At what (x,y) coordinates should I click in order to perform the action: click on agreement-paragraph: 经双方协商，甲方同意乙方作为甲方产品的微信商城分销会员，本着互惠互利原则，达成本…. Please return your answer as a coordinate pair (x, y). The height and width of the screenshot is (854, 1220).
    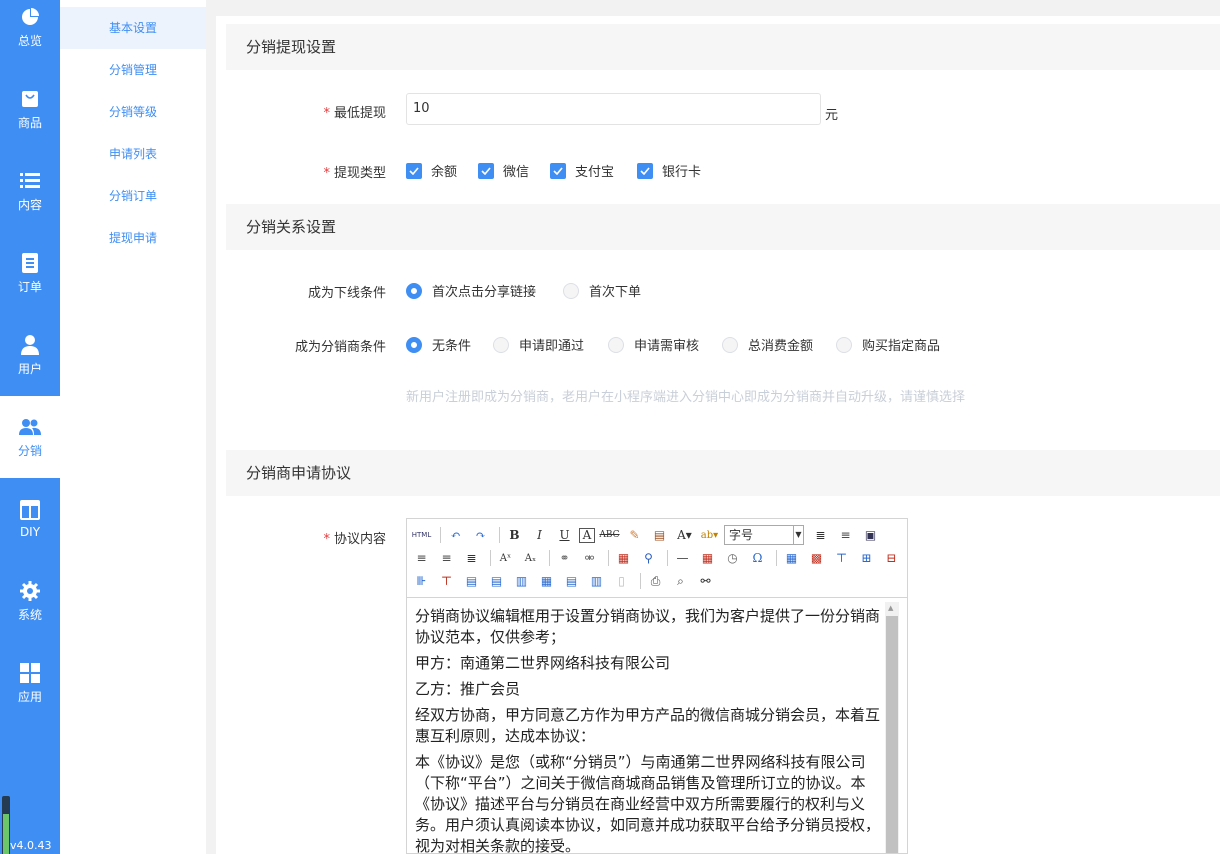
    Looking at the image, I should click on (648, 725).